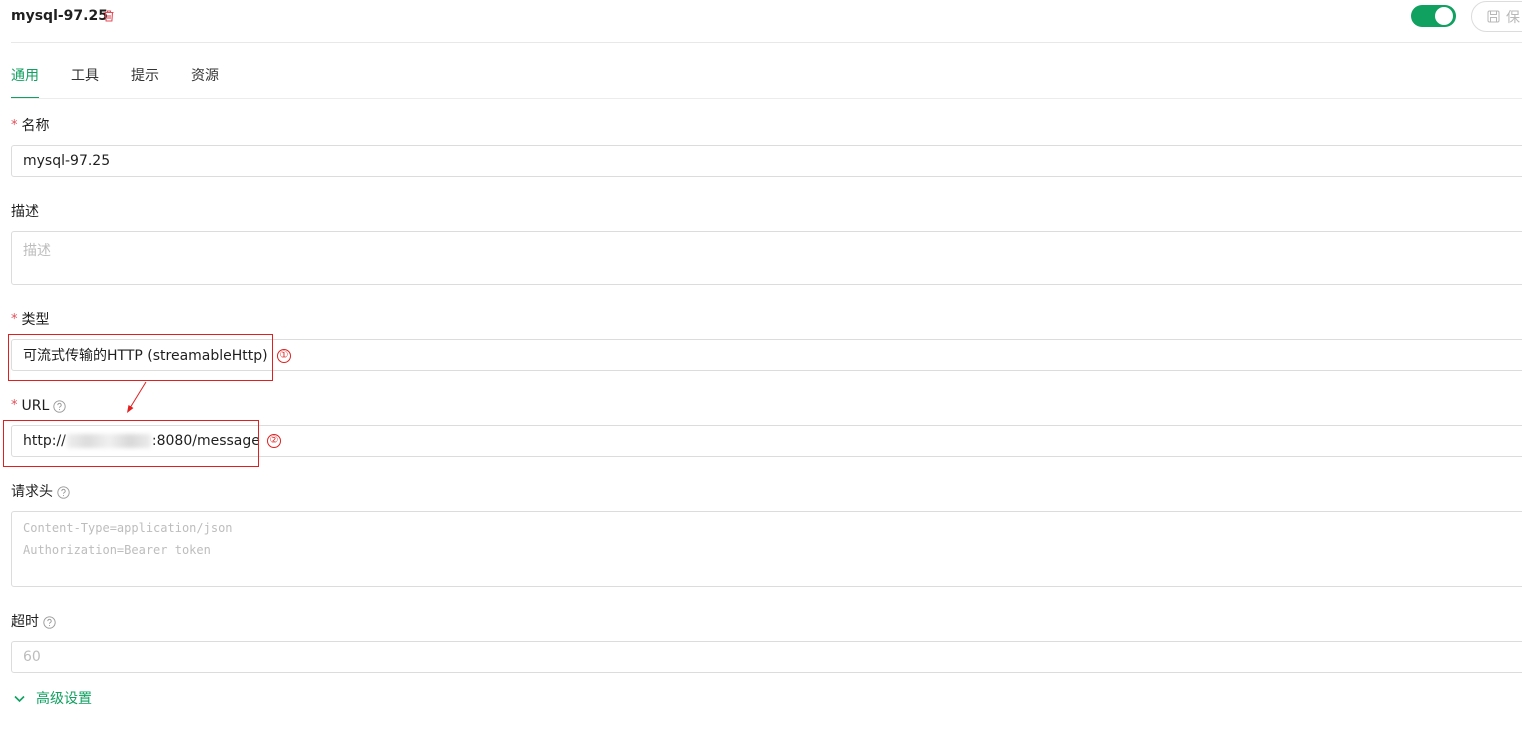 Image resolution: width=1522 pixels, height=735 pixels. I want to click on save-button: 保, so click(1496, 16).